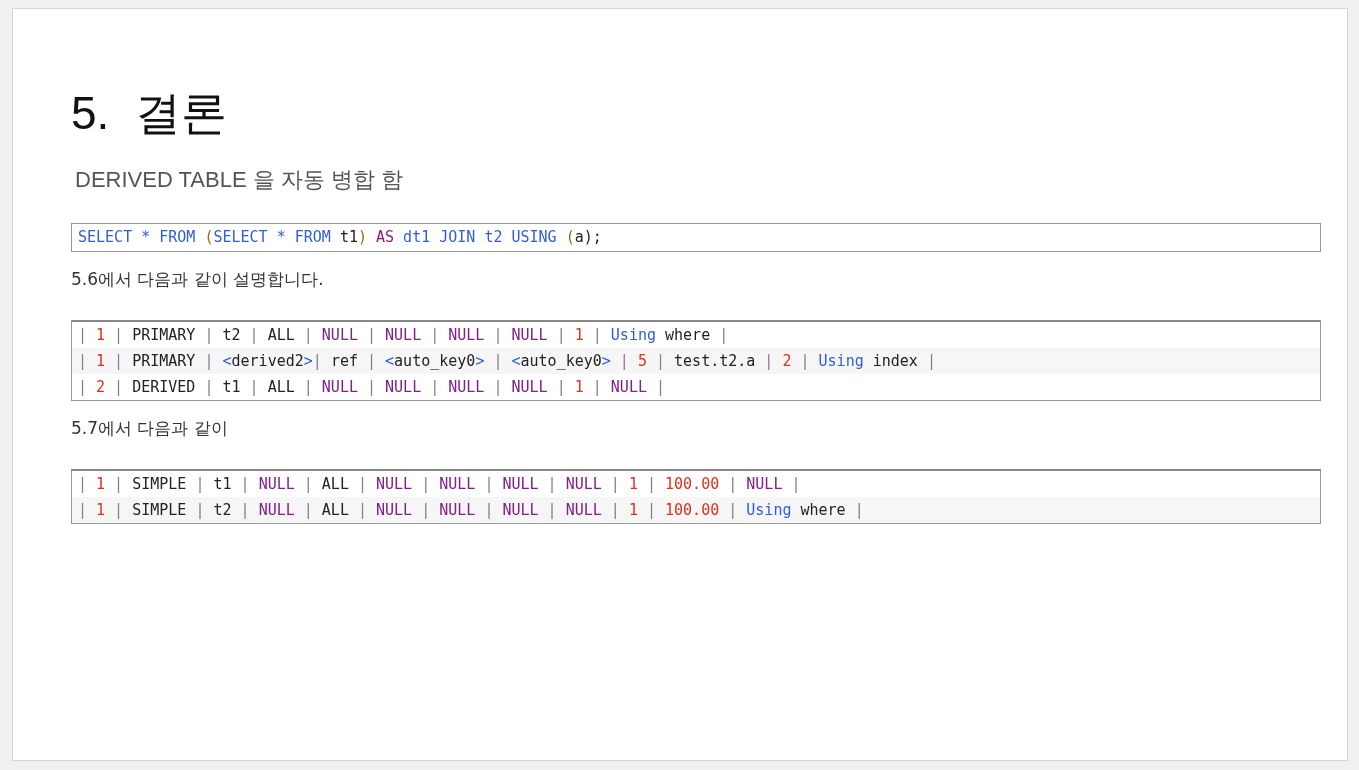  I want to click on caption-text: 5.7에서 다음과 같이, so click(149, 428).